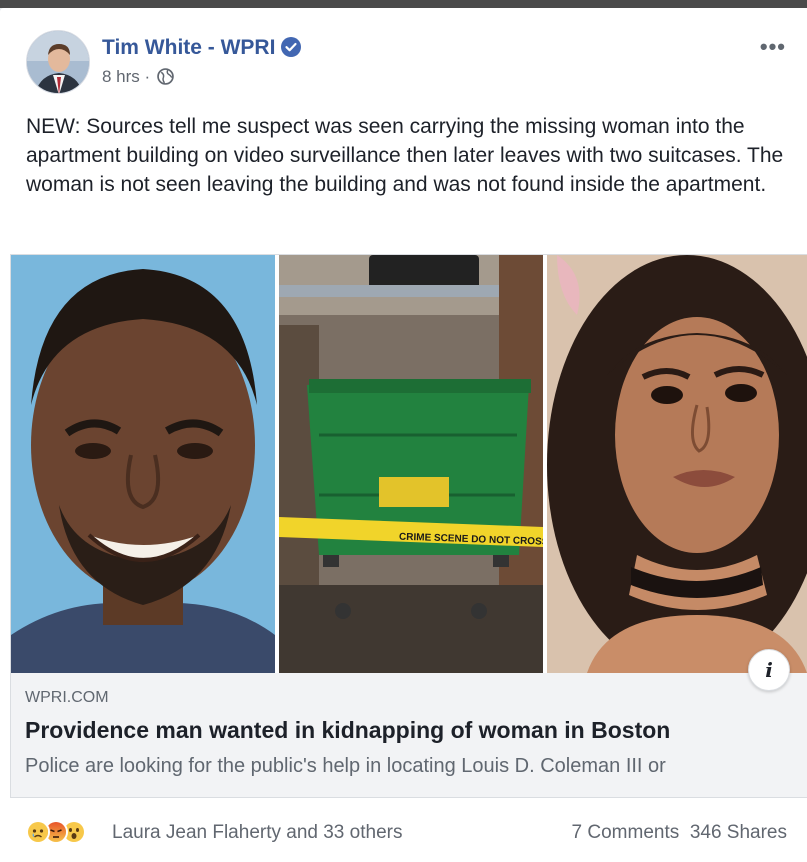 This screenshot has height=862, width=807. I want to click on sad-reaction-icon, so click(38, 832).